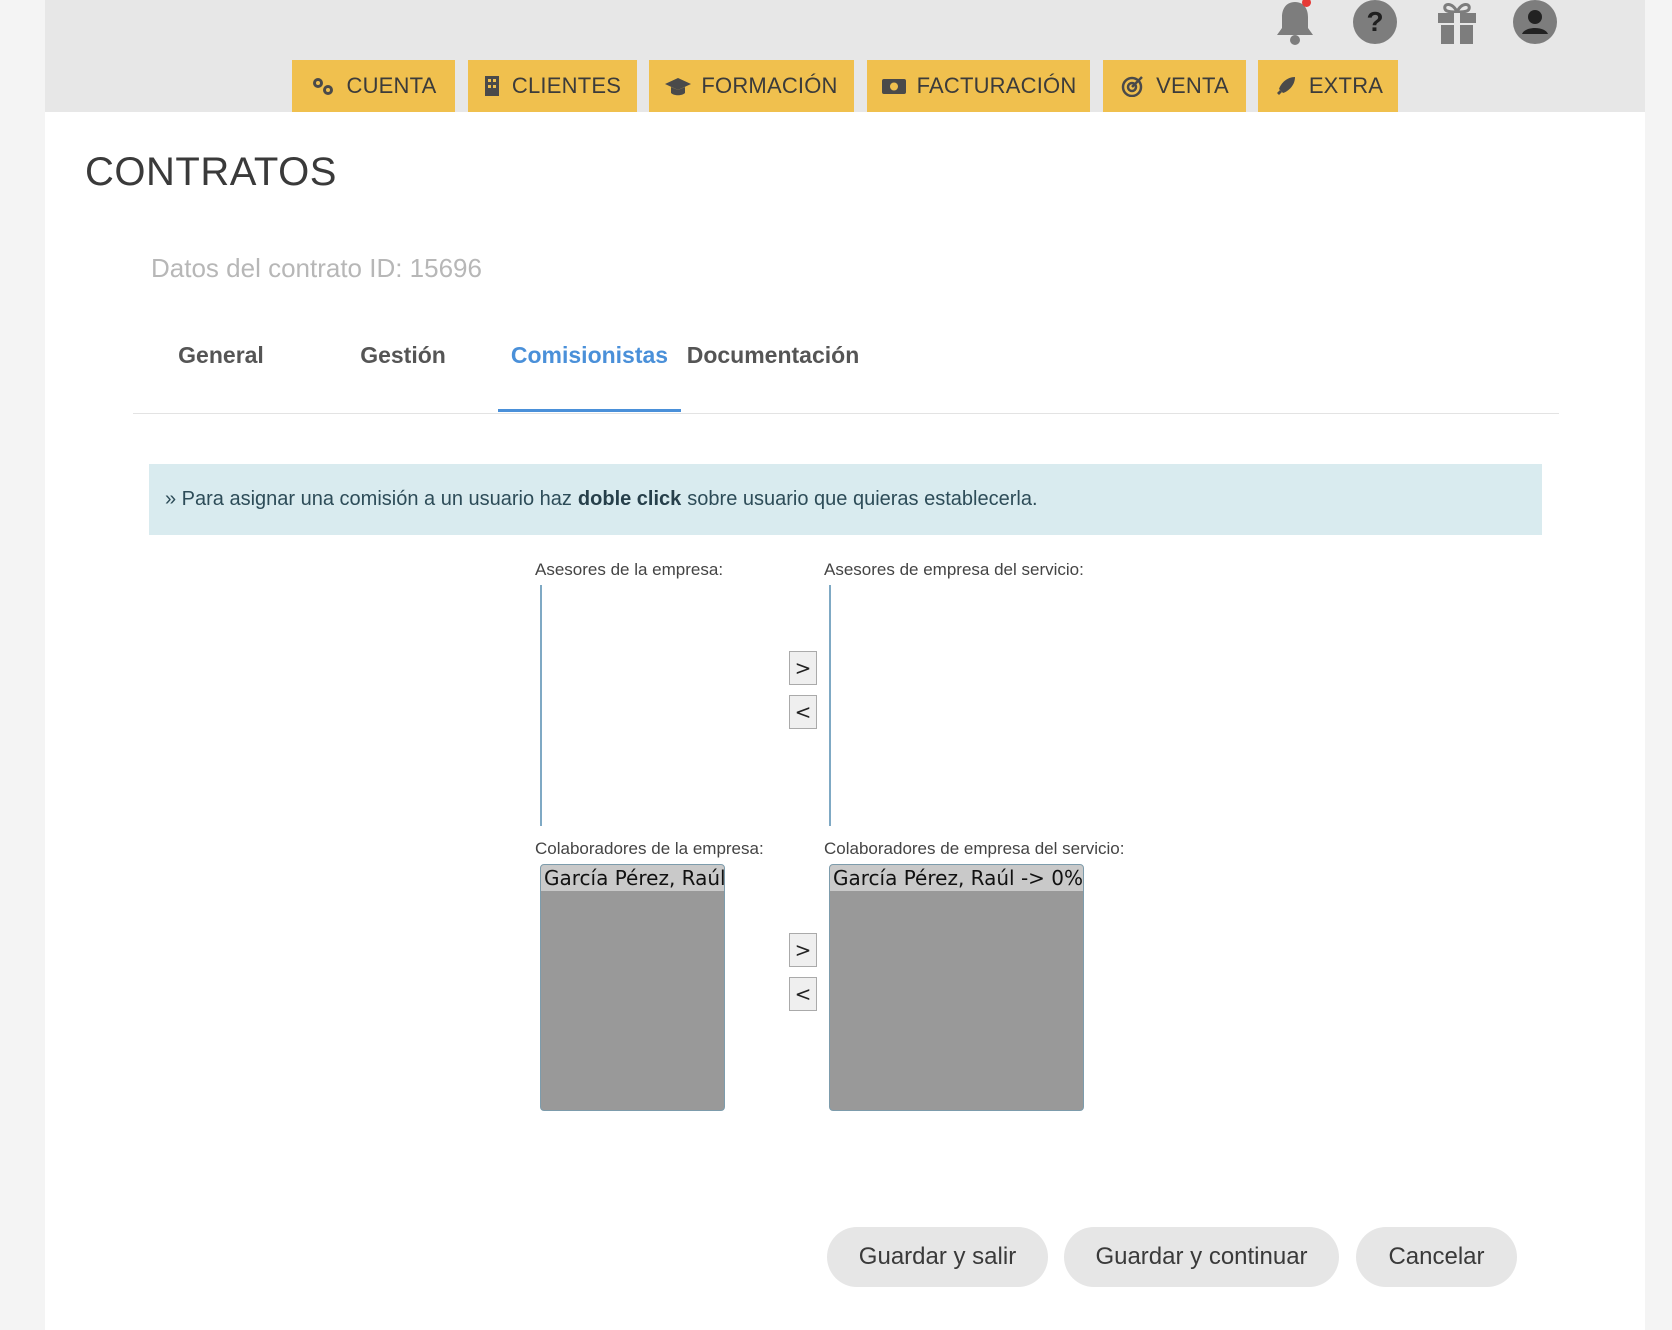 The height and width of the screenshot is (1330, 1672). What do you see at coordinates (996, 85) in the screenshot?
I see `nav-label: FACTURACIÓN` at bounding box center [996, 85].